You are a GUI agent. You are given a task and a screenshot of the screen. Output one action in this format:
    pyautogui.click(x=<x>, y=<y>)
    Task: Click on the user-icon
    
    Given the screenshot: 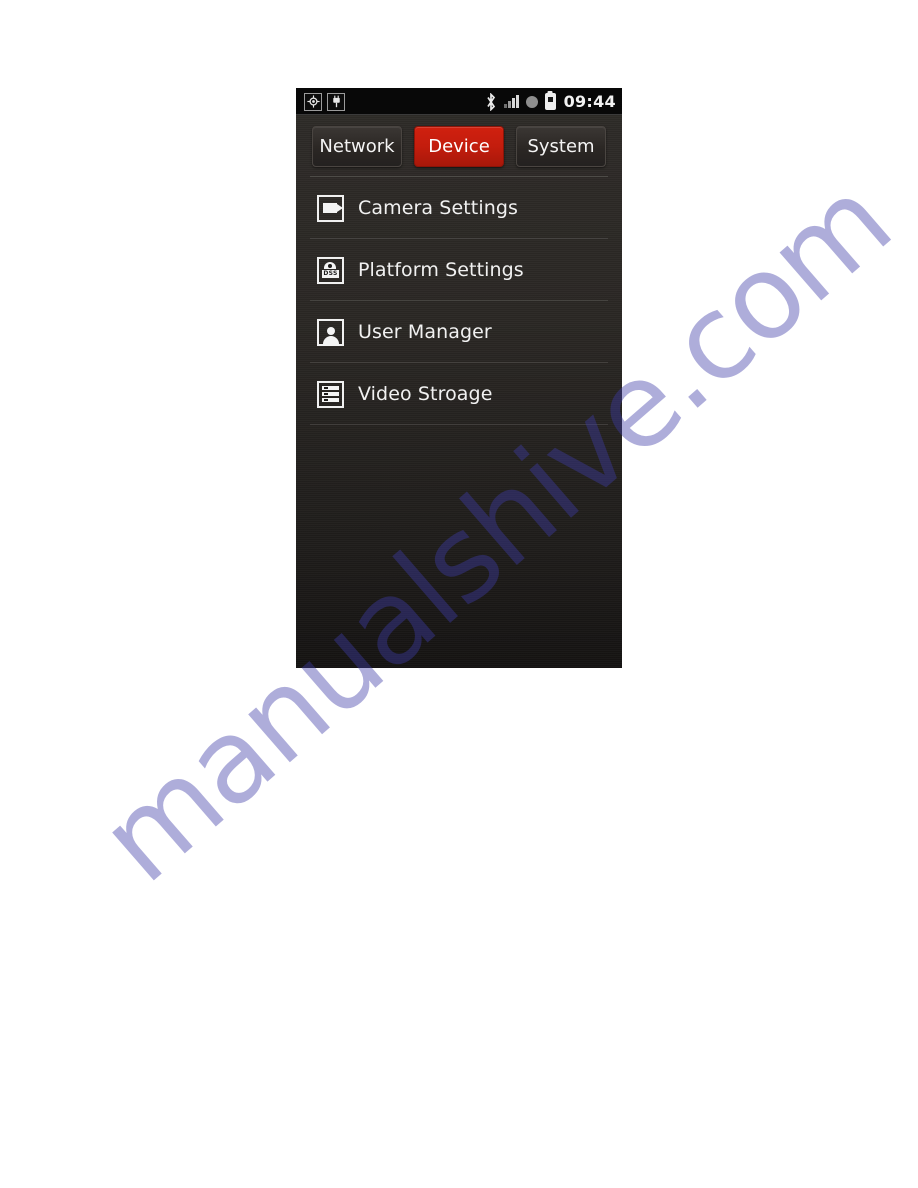 What is the action you would take?
    pyautogui.click(x=330, y=332)
    